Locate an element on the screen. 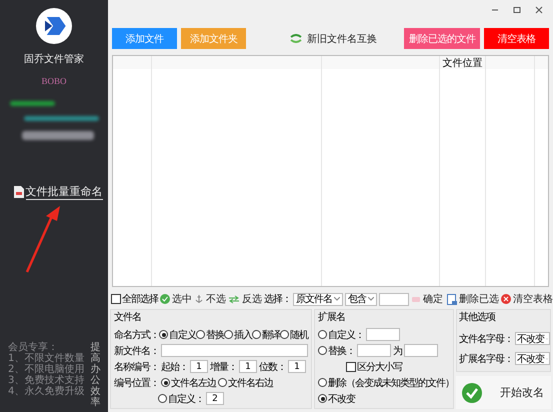  group-title: 扩展名 is located at coordinates (332, 317).